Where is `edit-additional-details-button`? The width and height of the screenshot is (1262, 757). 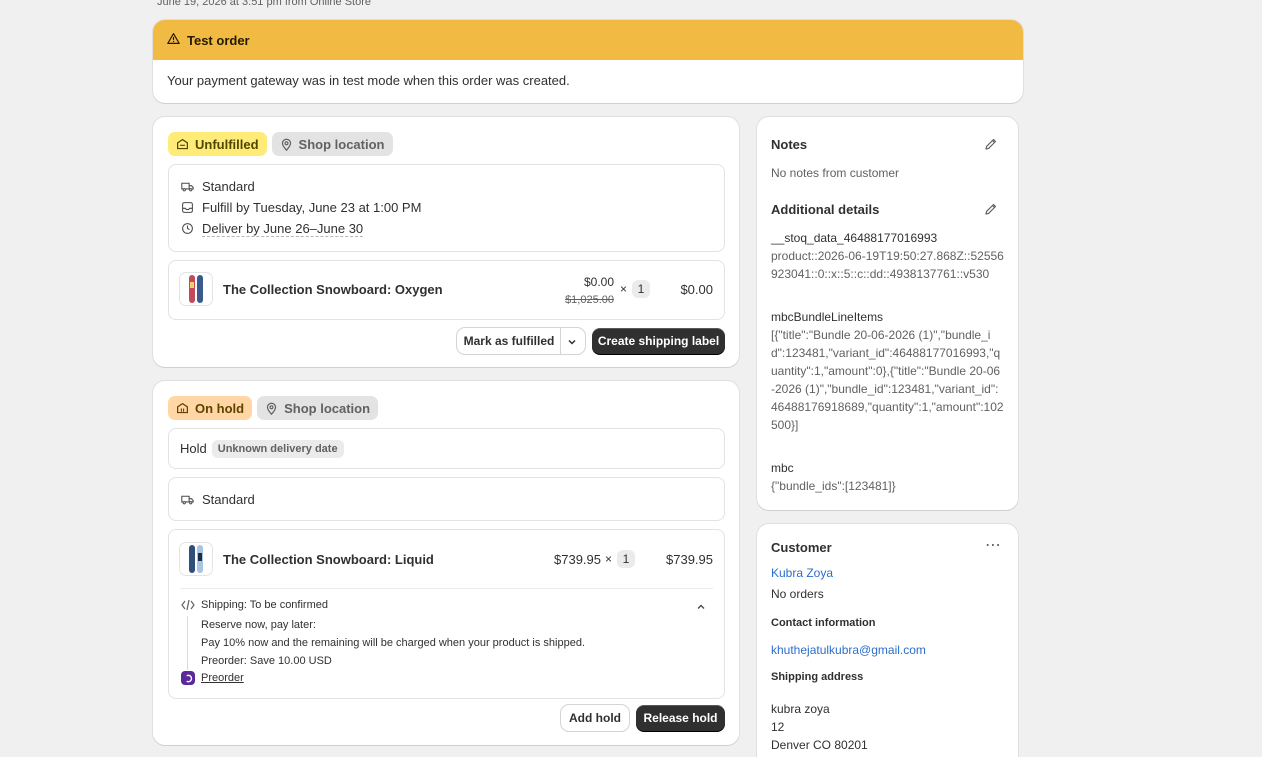 edit-additional-details-button is located at coordinates (991, 209).